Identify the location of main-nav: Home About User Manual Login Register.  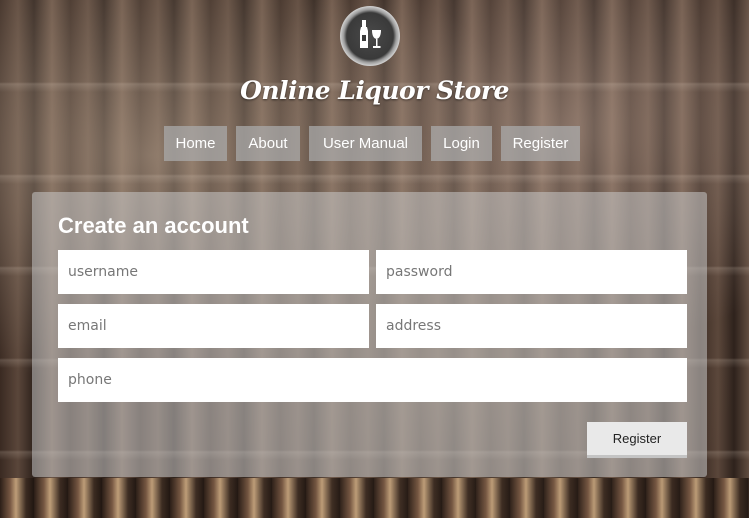
(374, 144).